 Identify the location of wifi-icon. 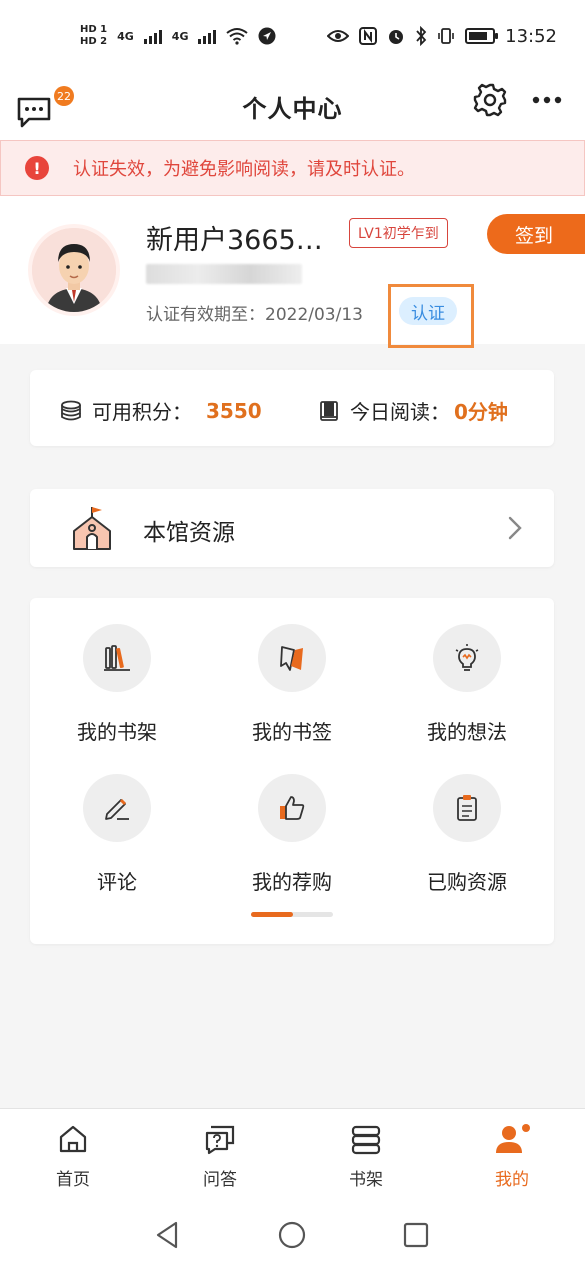
(237, 36).